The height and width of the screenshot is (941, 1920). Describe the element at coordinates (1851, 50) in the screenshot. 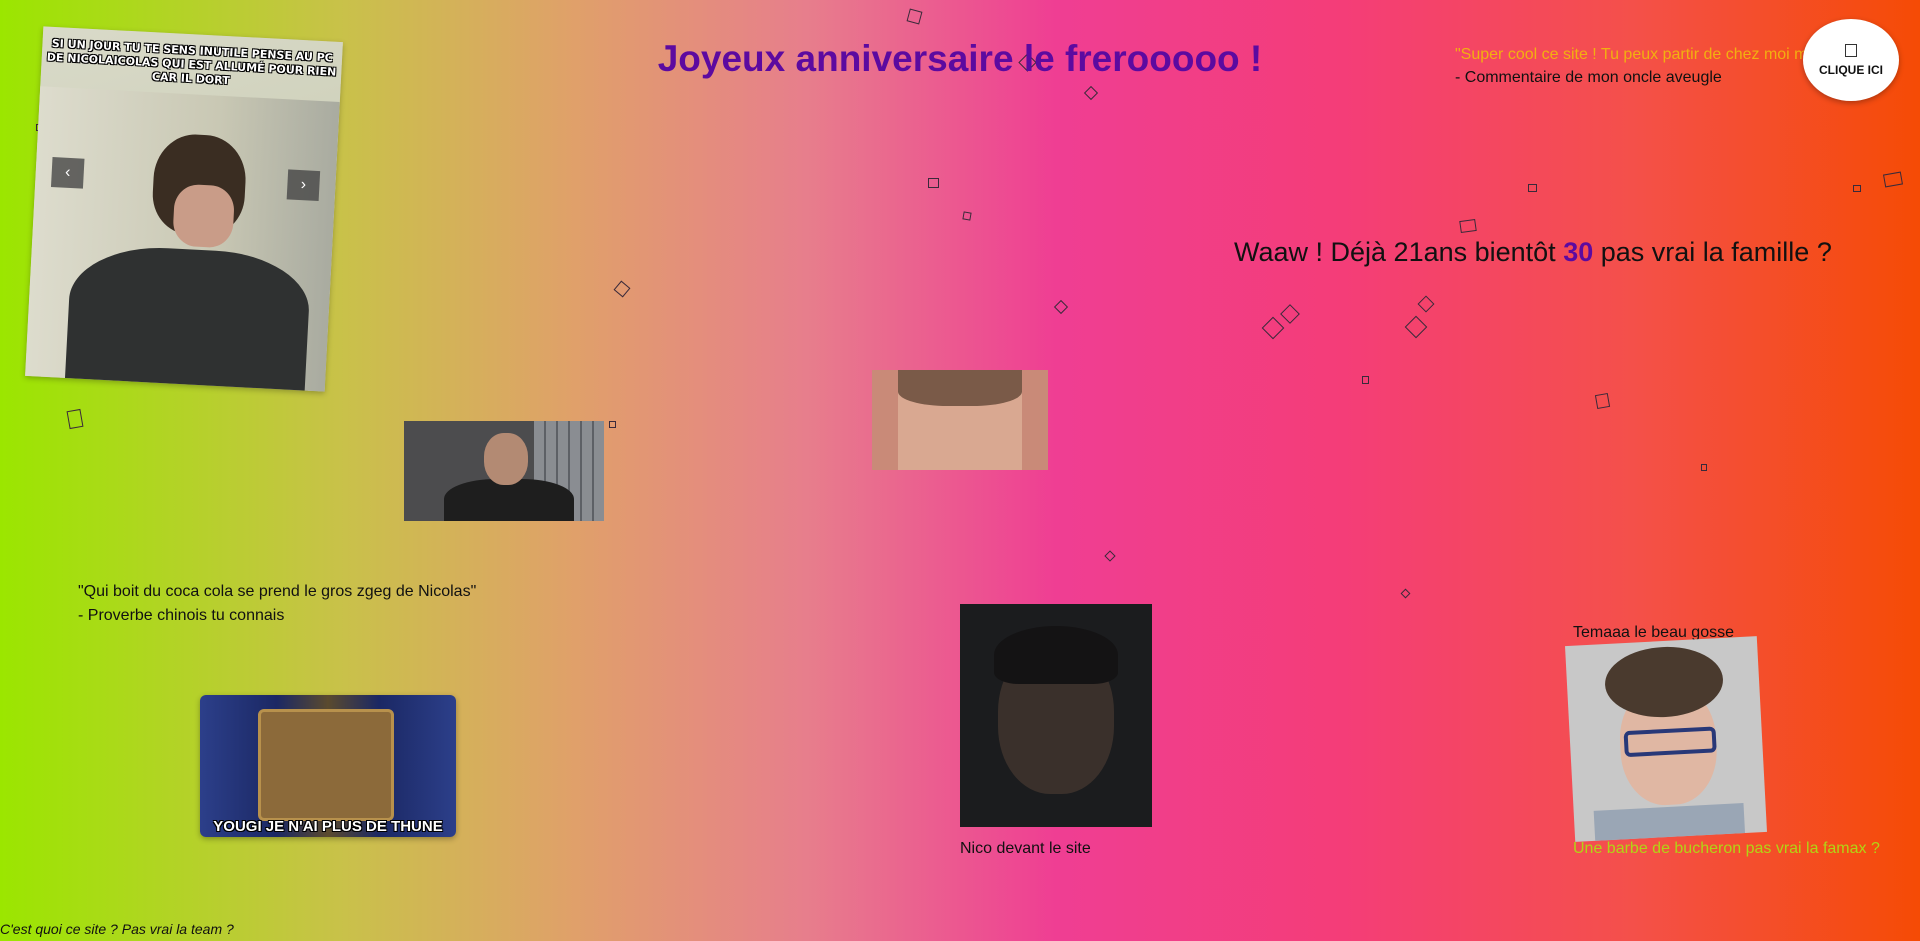

I see `gift-icon` at that location.